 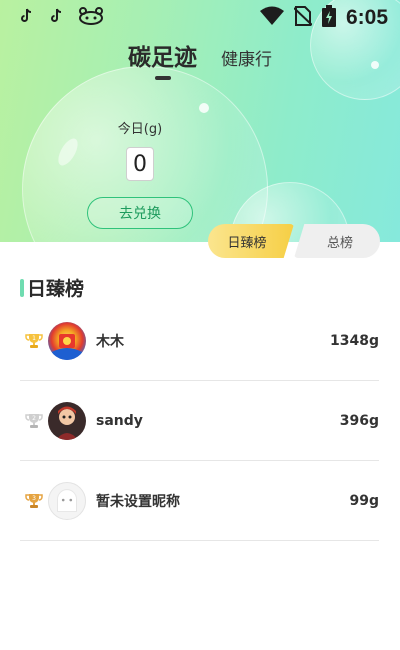 I want to click on user-name: 木木, so click(x=110, y=341).